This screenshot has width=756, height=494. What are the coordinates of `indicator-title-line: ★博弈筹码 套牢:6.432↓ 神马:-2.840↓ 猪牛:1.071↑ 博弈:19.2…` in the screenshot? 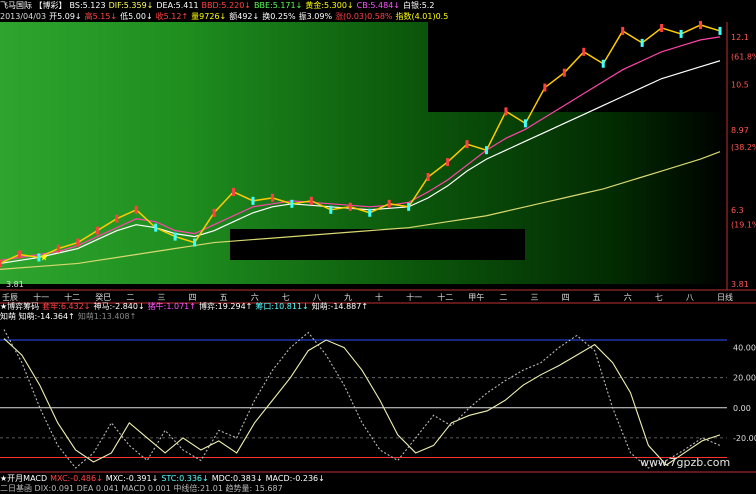 It's located at (185, 307).